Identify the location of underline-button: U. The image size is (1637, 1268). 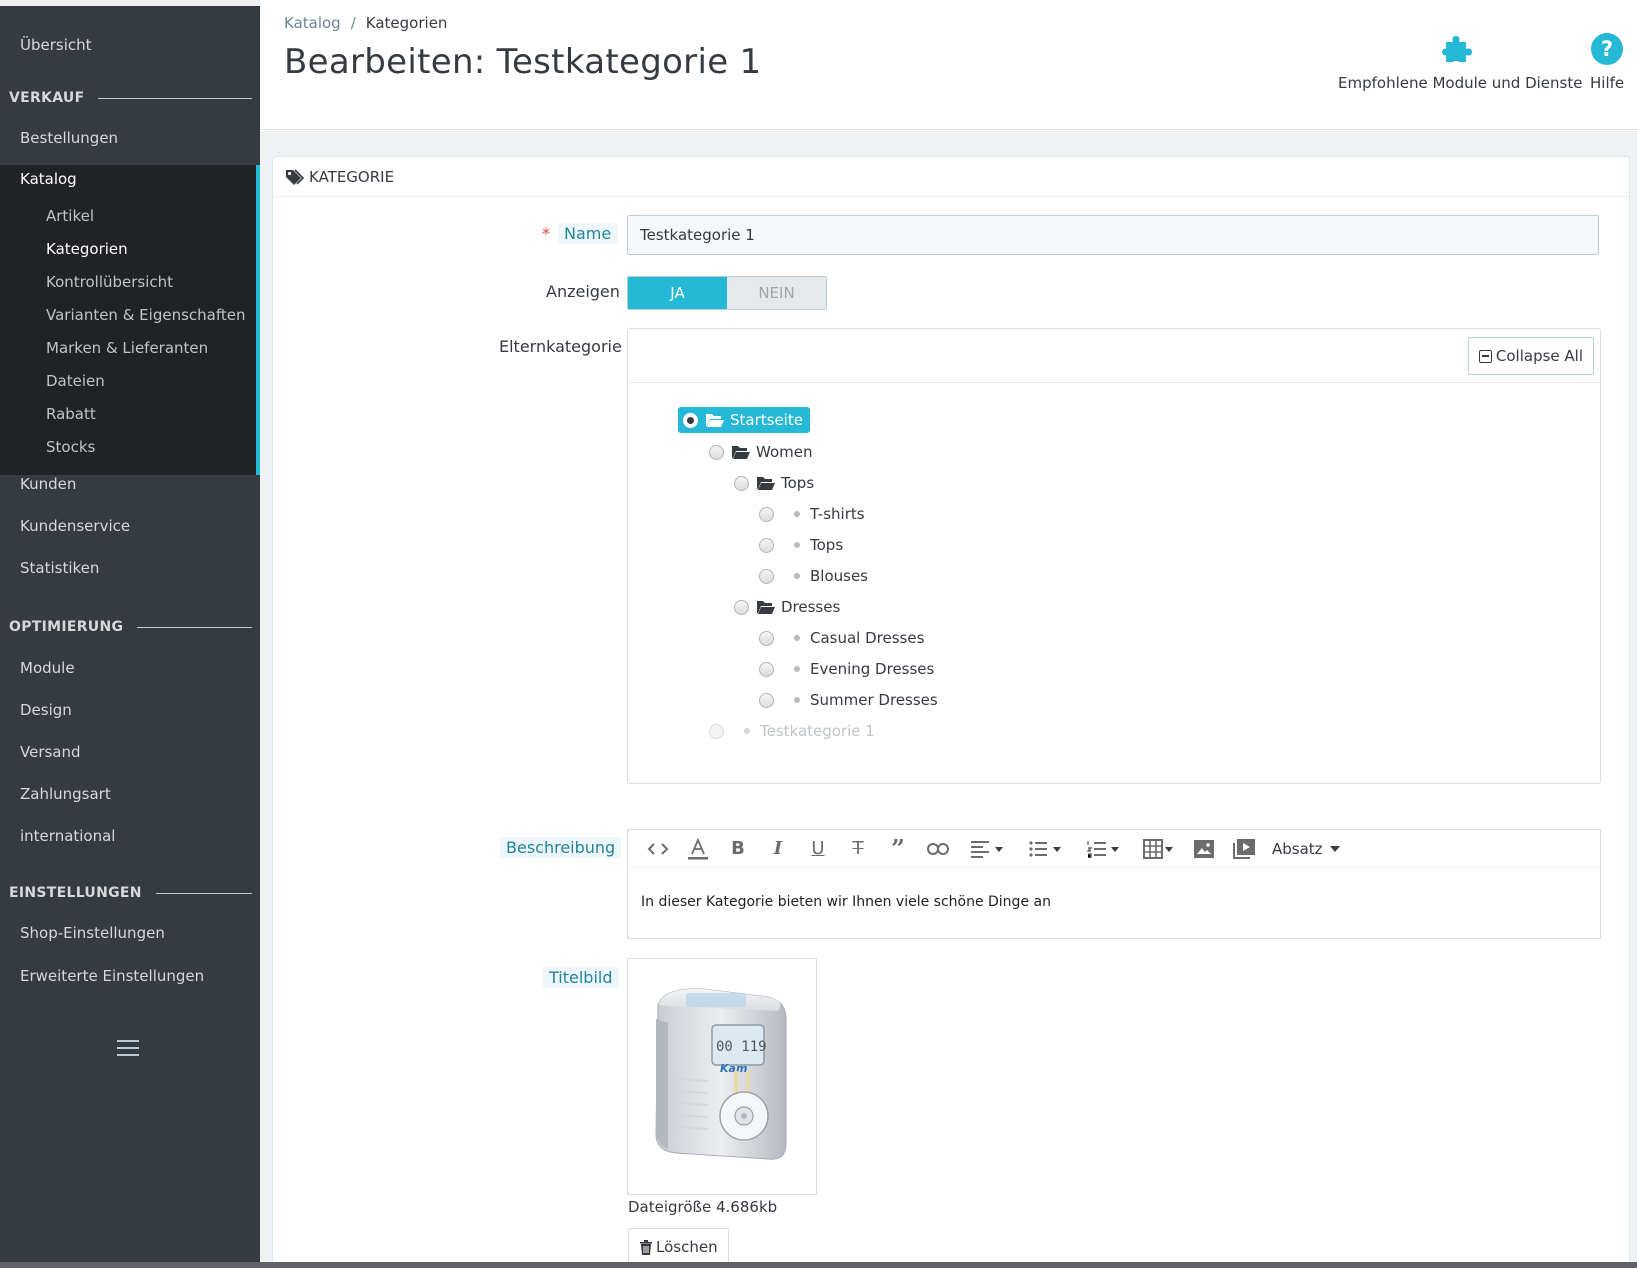
(818, 849).